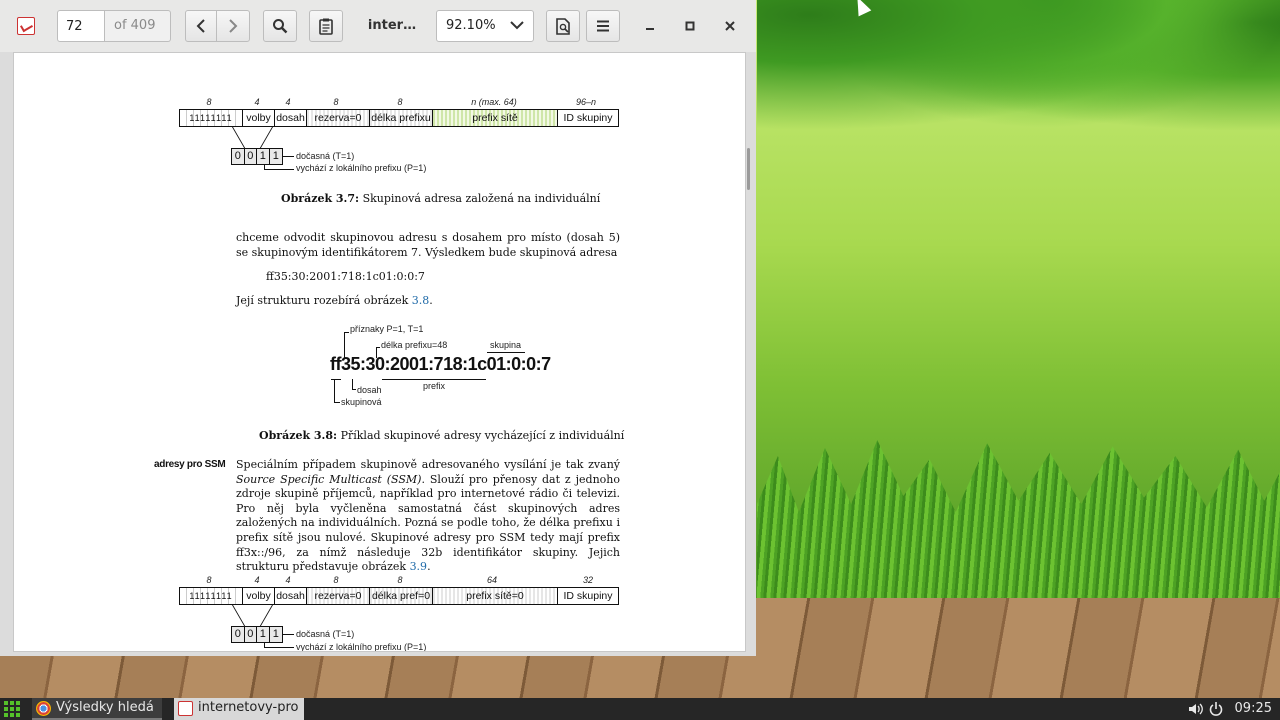 The width and height of the screenshot is (1280, 720). I want to click on annotations-button, so click(326, 26).